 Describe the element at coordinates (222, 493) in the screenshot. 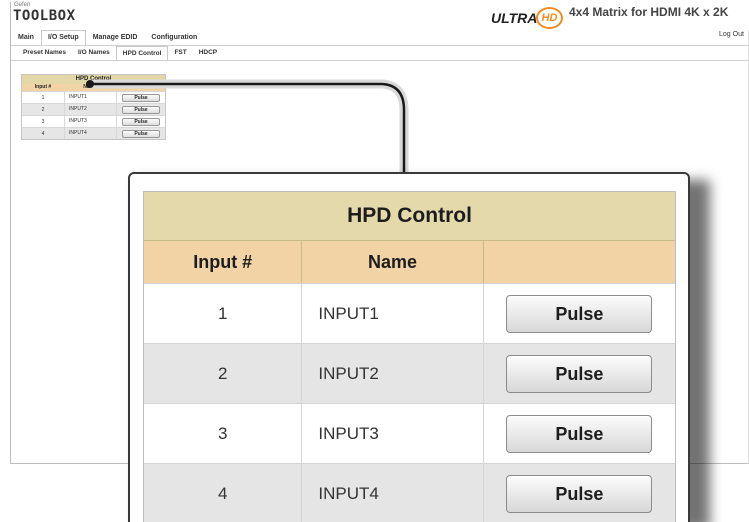

I see `input-number: 4` at that location.